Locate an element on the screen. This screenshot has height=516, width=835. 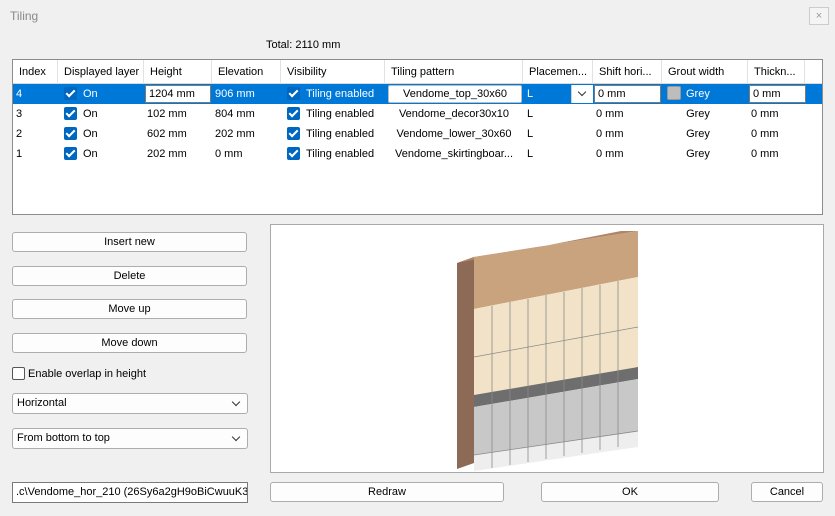
row-index: 4 is located at coordinates (19, 94).